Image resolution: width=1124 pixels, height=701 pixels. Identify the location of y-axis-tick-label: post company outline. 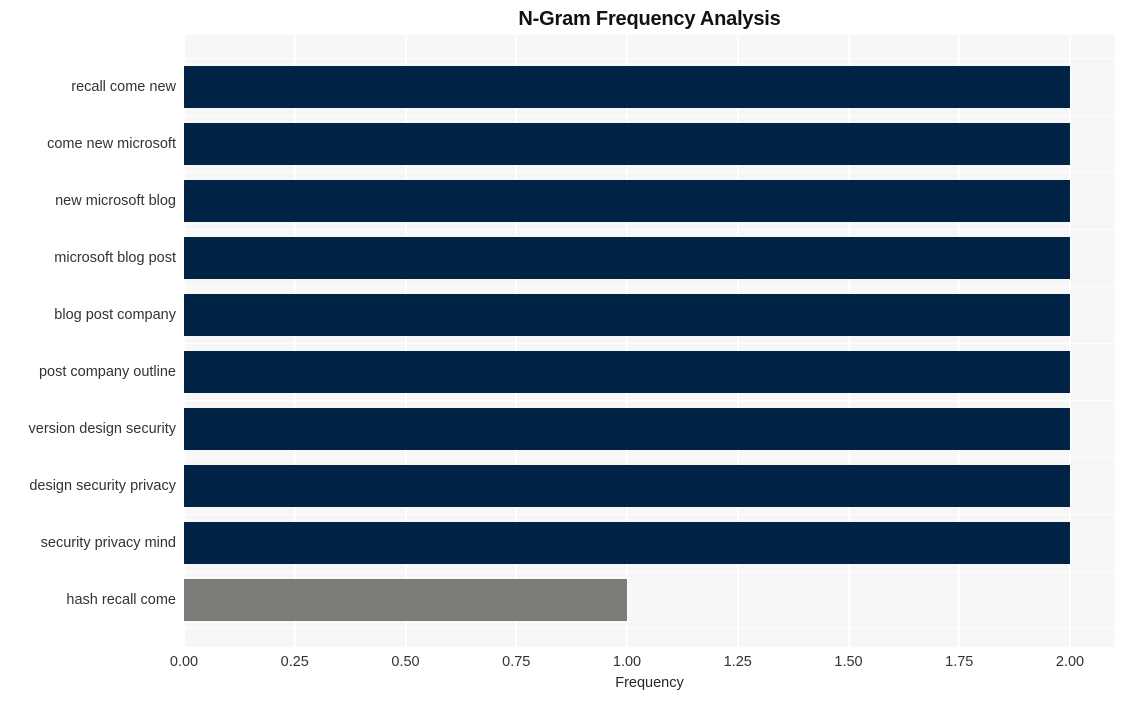
(107, 372).